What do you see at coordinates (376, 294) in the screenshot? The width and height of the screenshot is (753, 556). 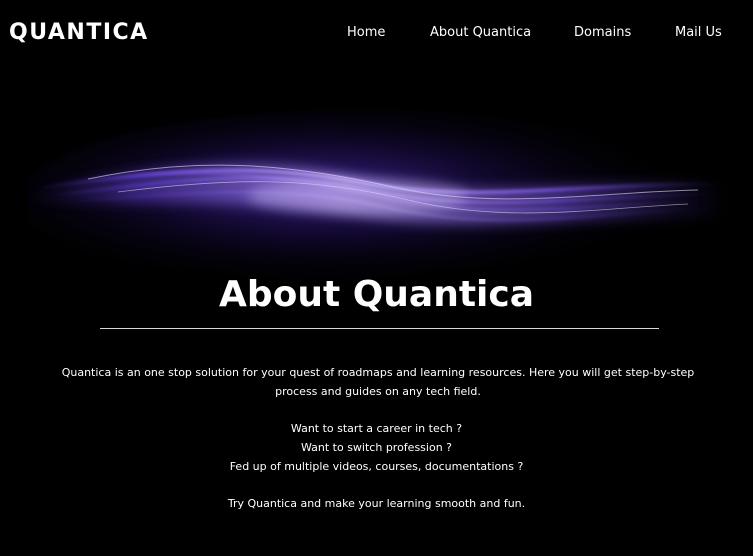 I see `page-title: About Quantica` at bounding box center [376, 294].